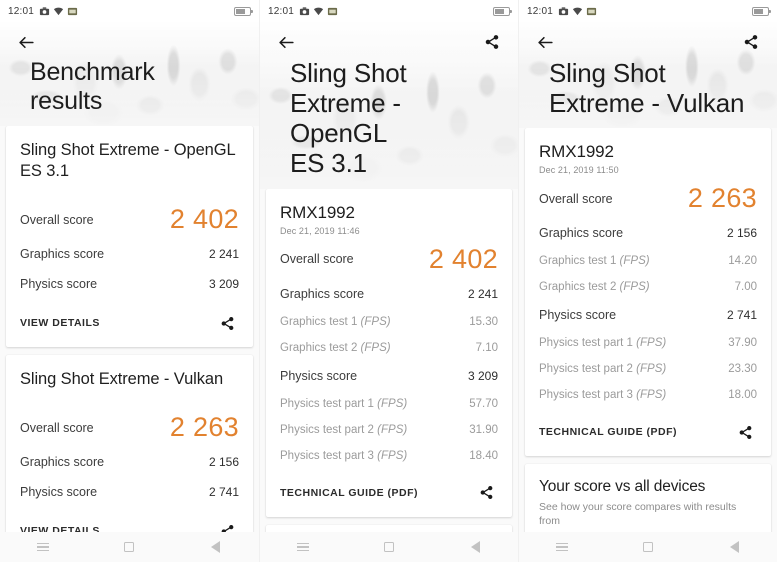 The width and height of the screenshot is (777, 562). Describe the element at coordinates (389, 404) in the screenshot. I see `table-row: Physics test part 1 (FPS) 57.70` at that location.